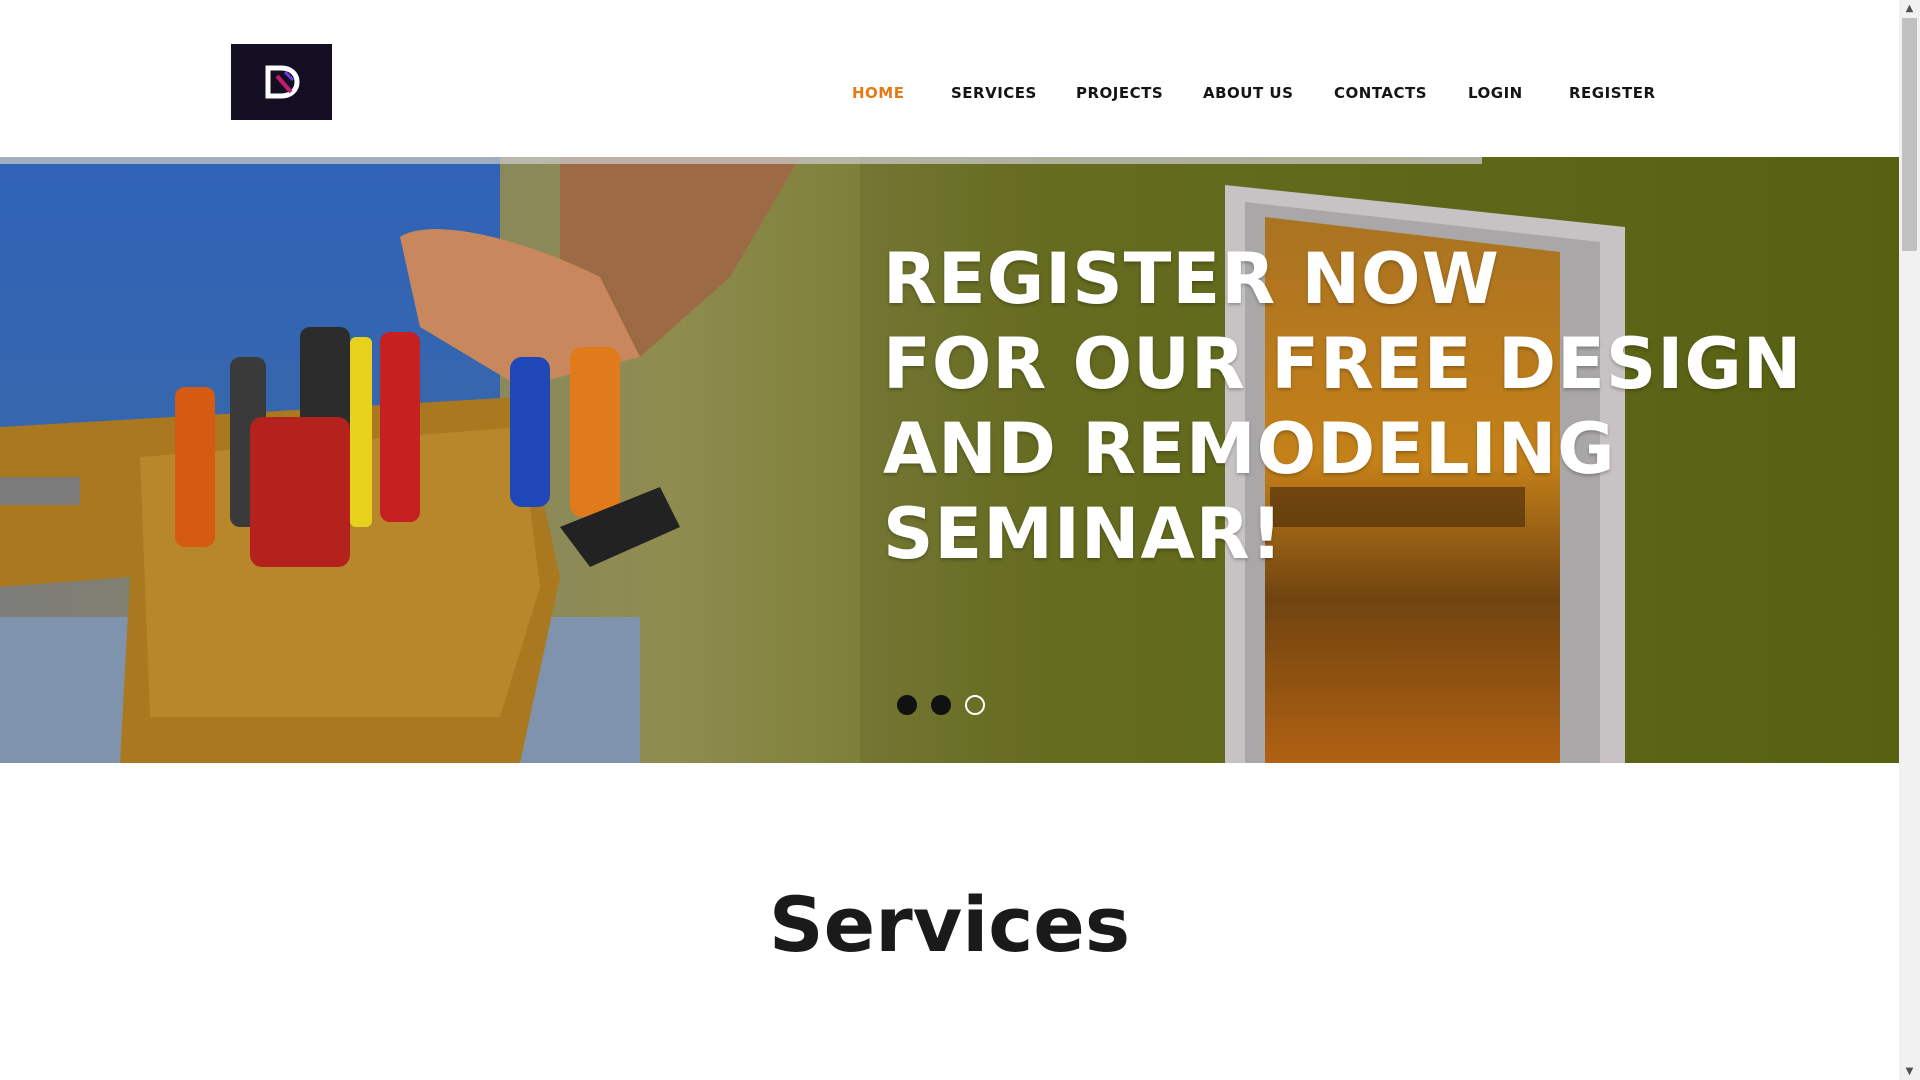 This screenshot has height=1080, width=1920. I want to click on scroll-up-arrow-icon: ▲, so click(1909, 8).